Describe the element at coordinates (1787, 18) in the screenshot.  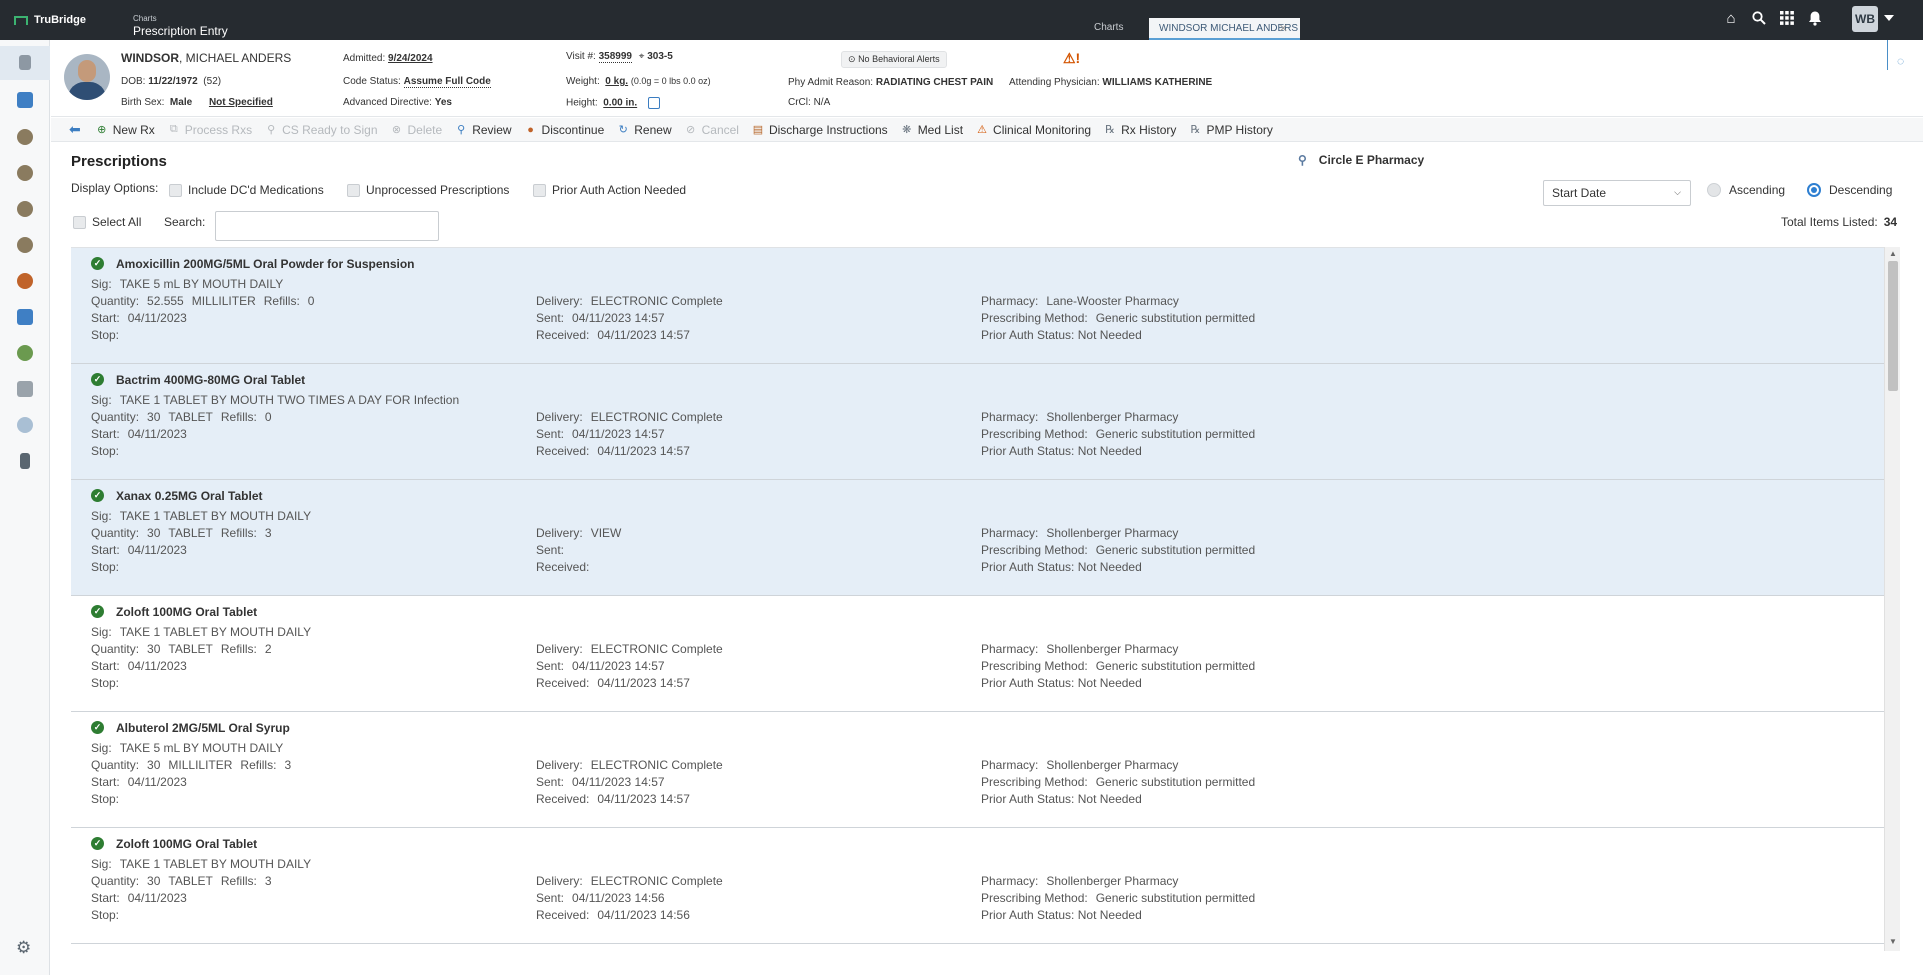
I see `apps-grid-icon` at that location.